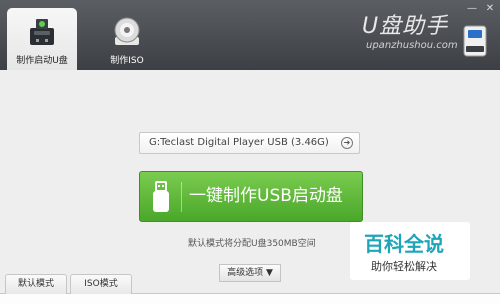 This screenshot has height=304, width=500. I want to click on mode-hint-text: 默认模式将分配U盘350MB空间, so click(252, 244).